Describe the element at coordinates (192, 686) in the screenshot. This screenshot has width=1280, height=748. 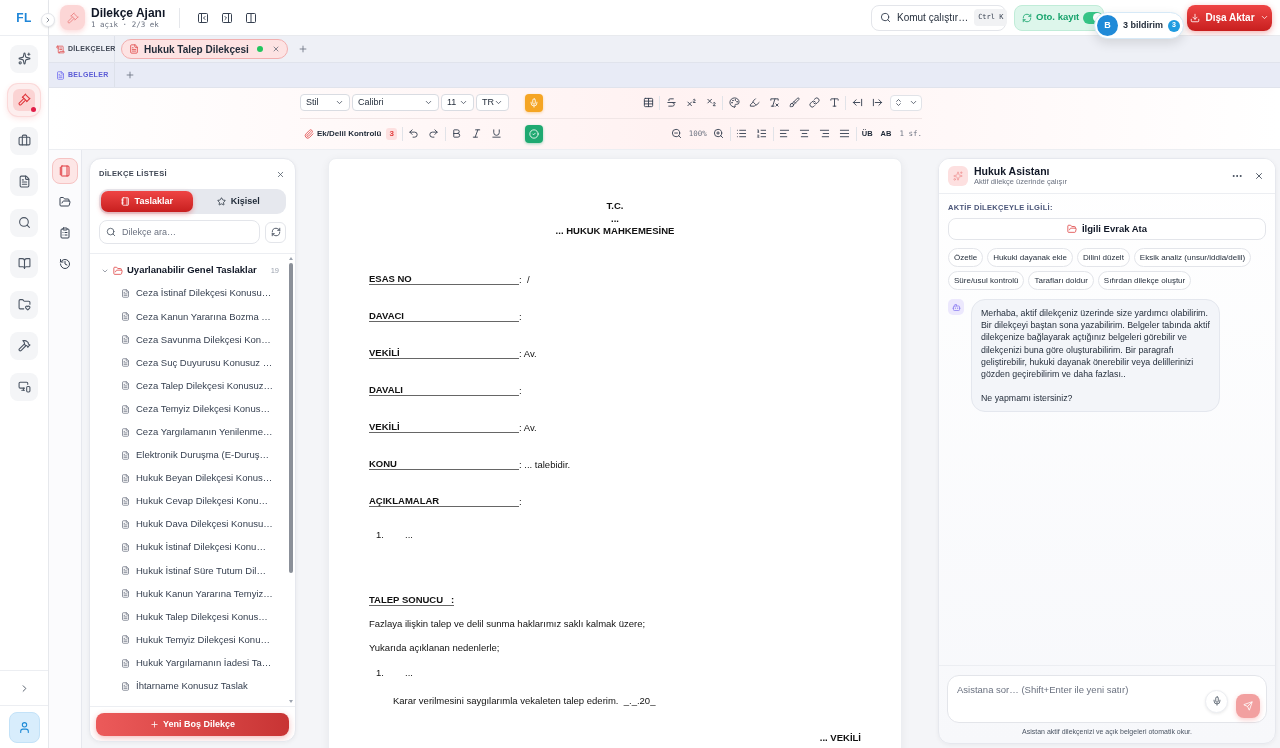
I see `template-item: İhtarname Konusuz Taslak` at that location.